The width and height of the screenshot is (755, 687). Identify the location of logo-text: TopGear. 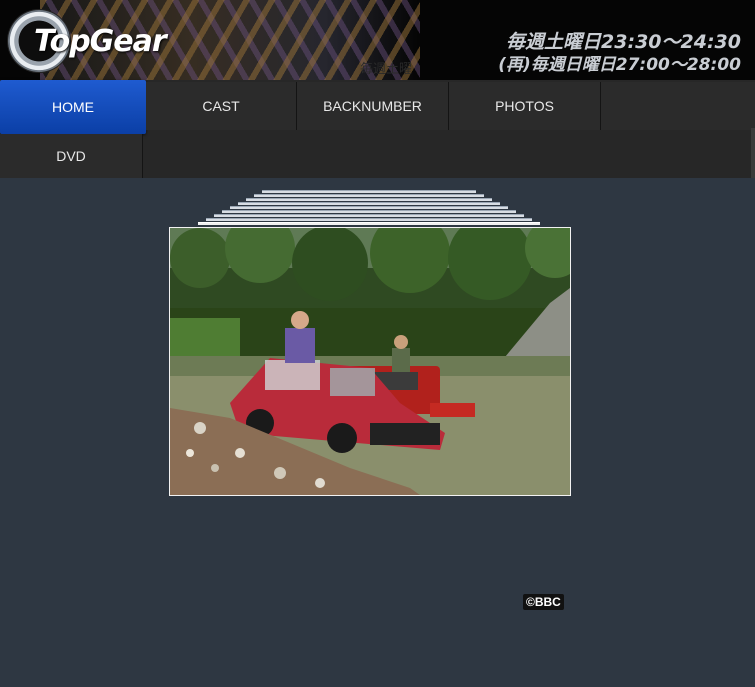
(100, 41).